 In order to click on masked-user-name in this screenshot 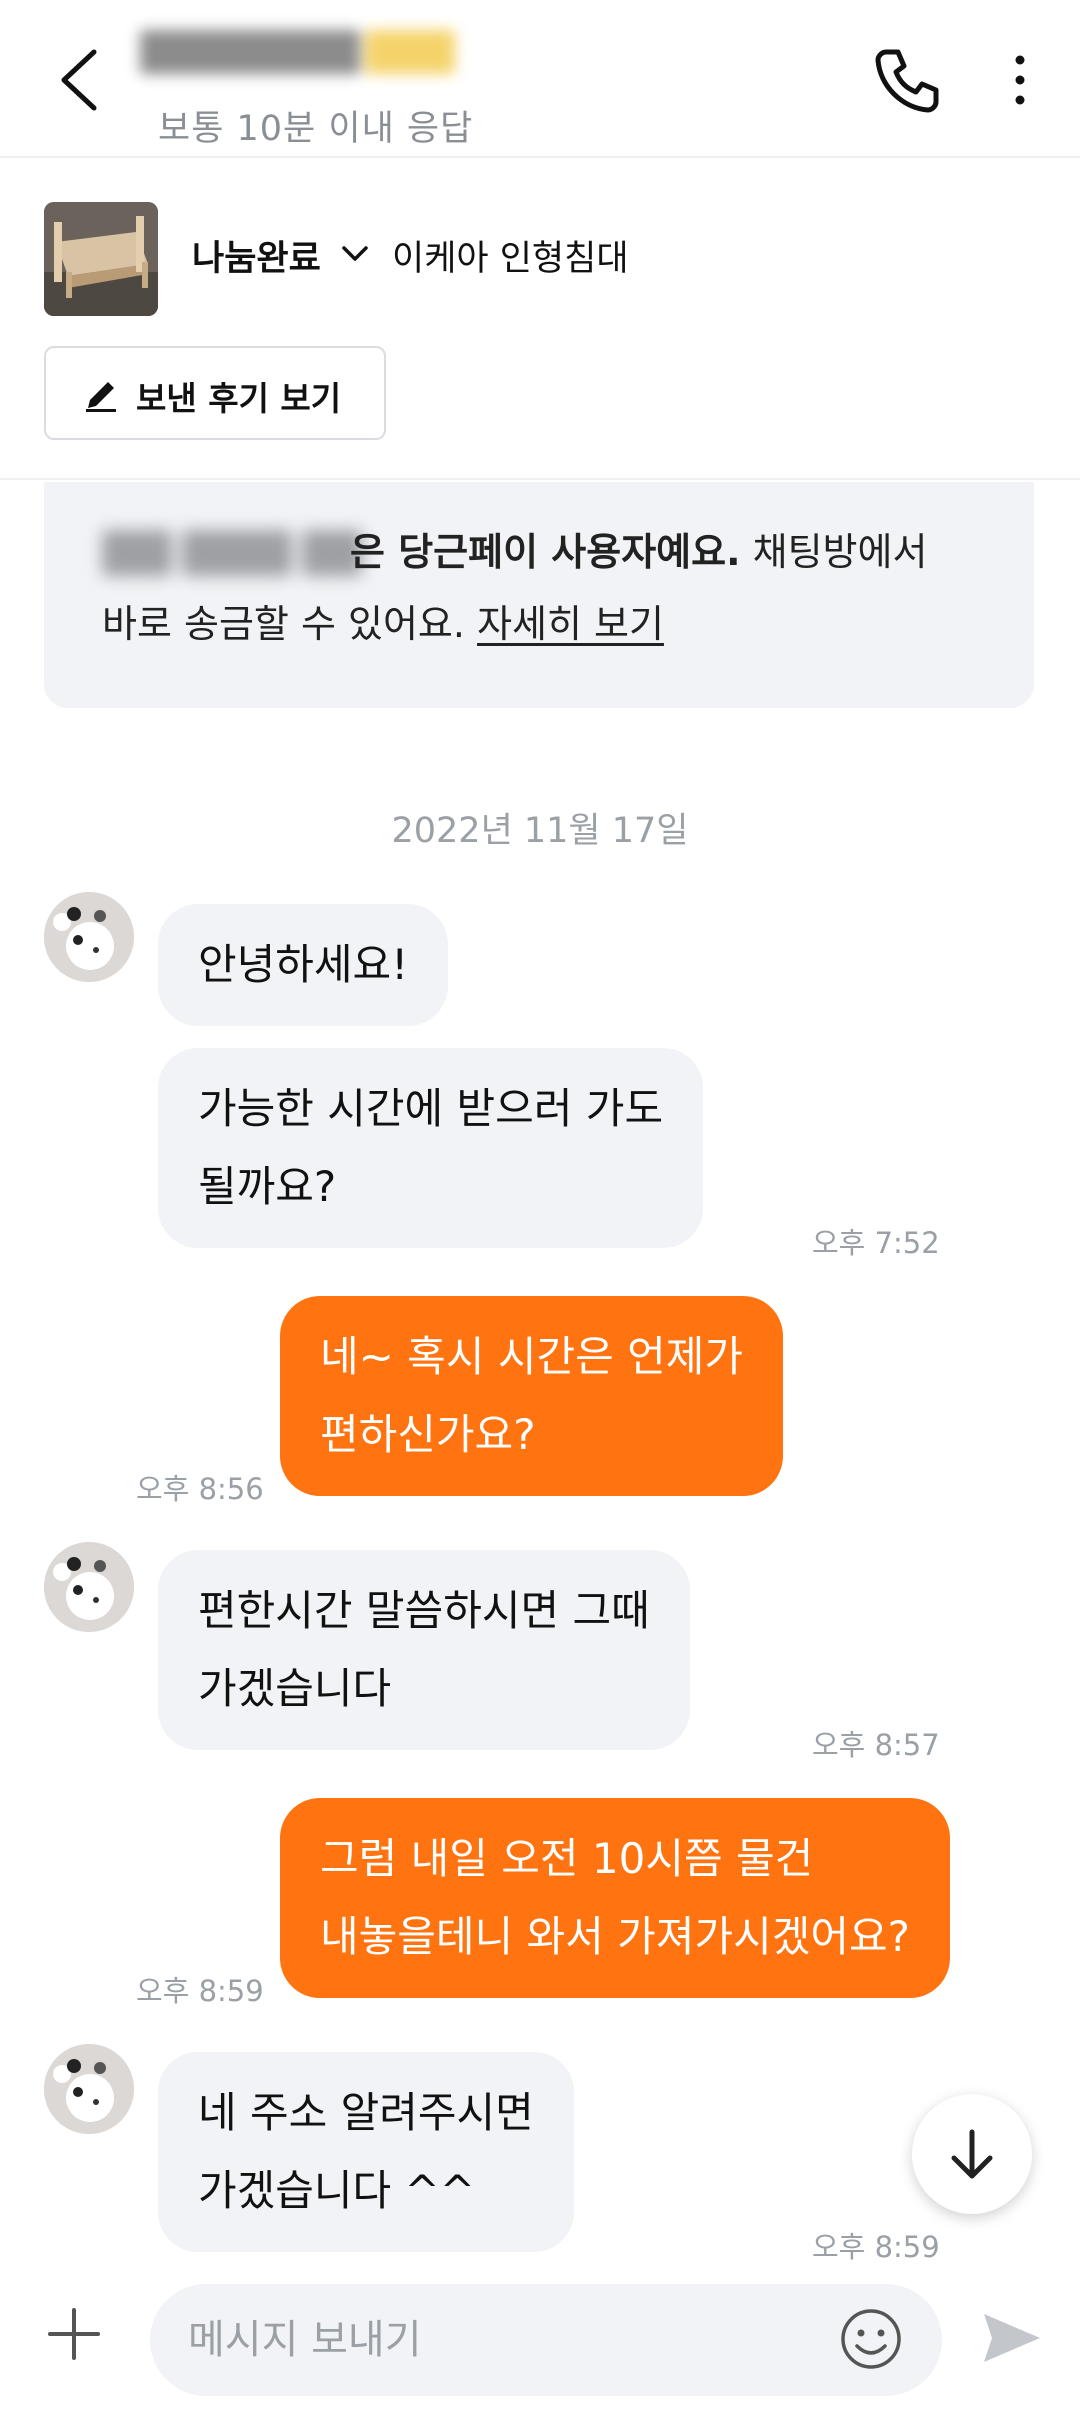, I will do `click(232, 553)`.